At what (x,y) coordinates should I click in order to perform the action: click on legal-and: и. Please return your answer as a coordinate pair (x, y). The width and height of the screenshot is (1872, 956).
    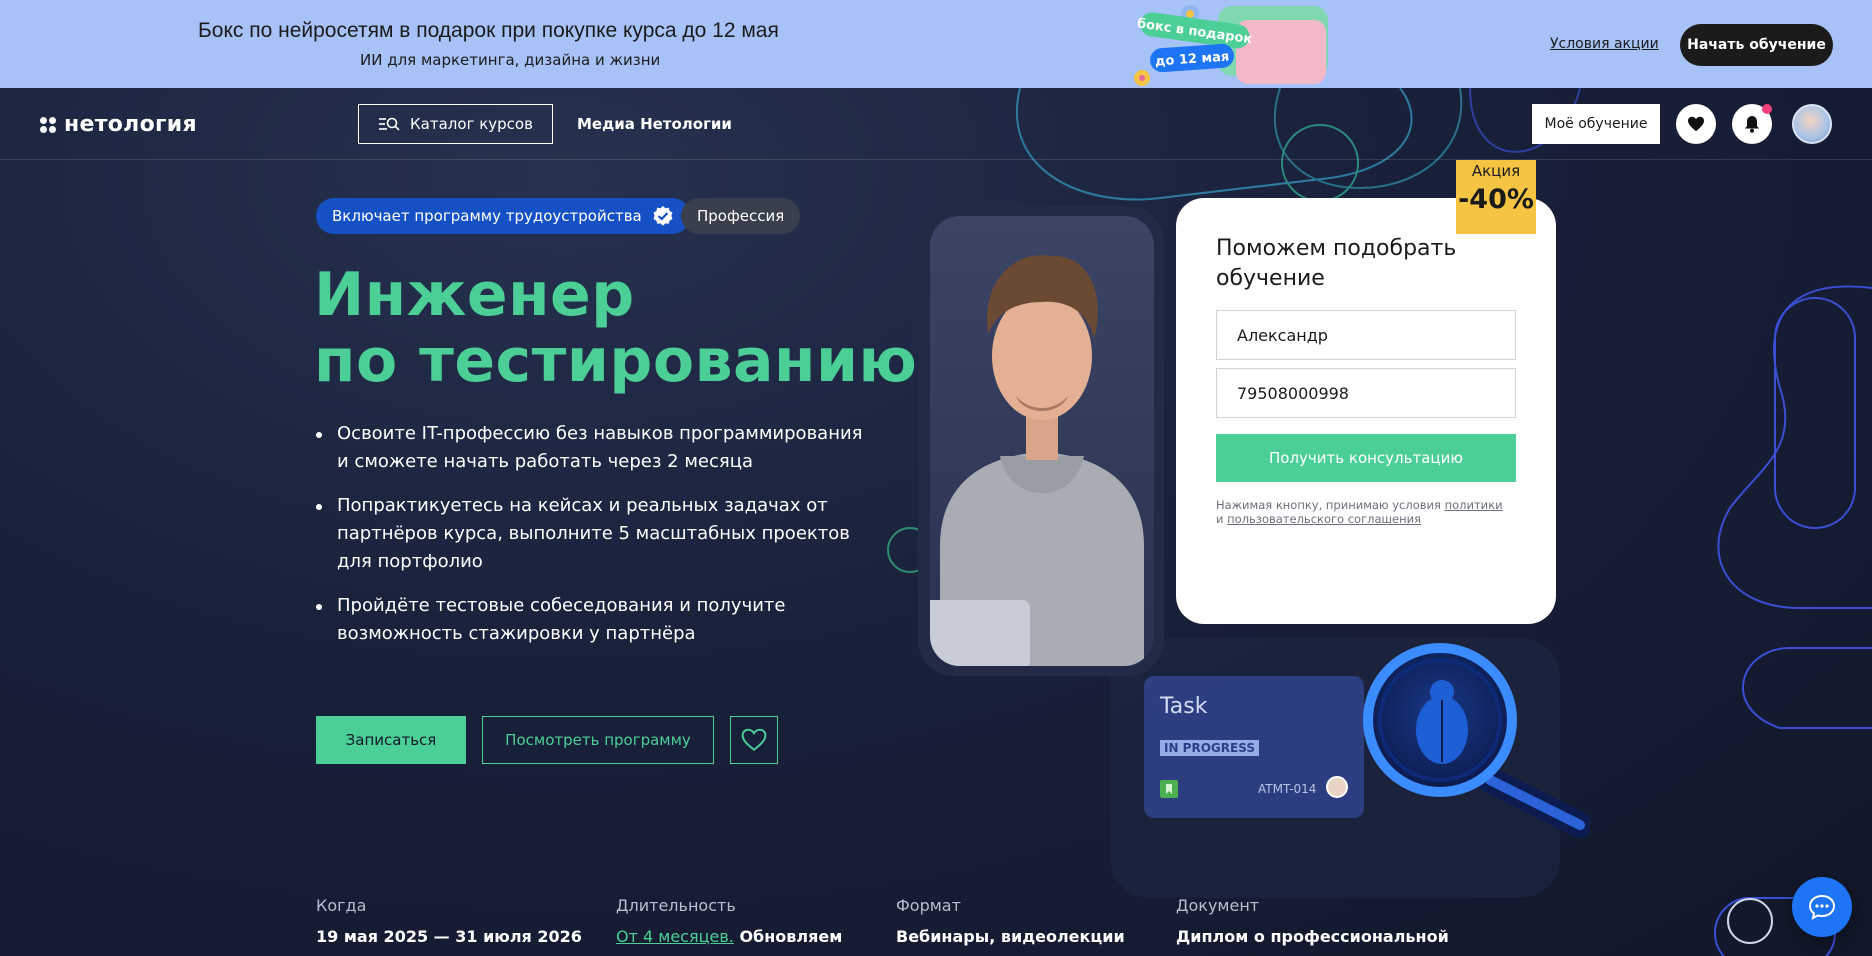
    Looking at the image, I should click on (1220, 519).